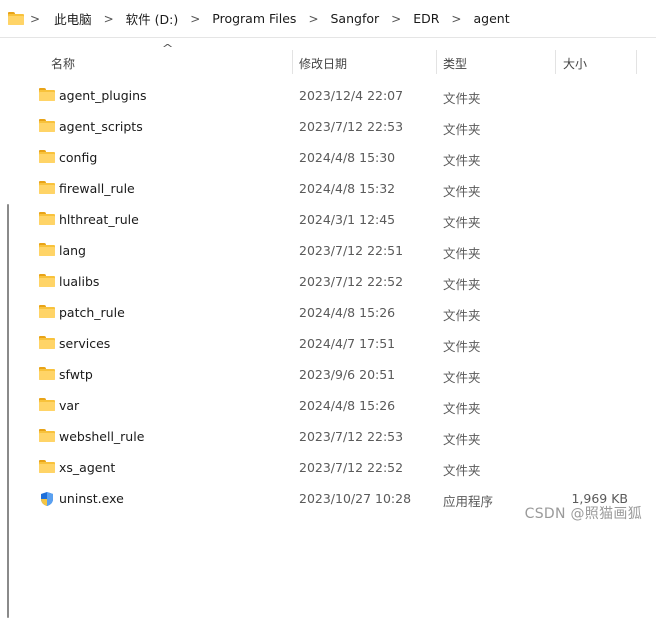 Image resolution: width=656 pixels, height=618 pixels. I want to click on file-date-modified: 2023/10/27 10:28, so click(355, 498).